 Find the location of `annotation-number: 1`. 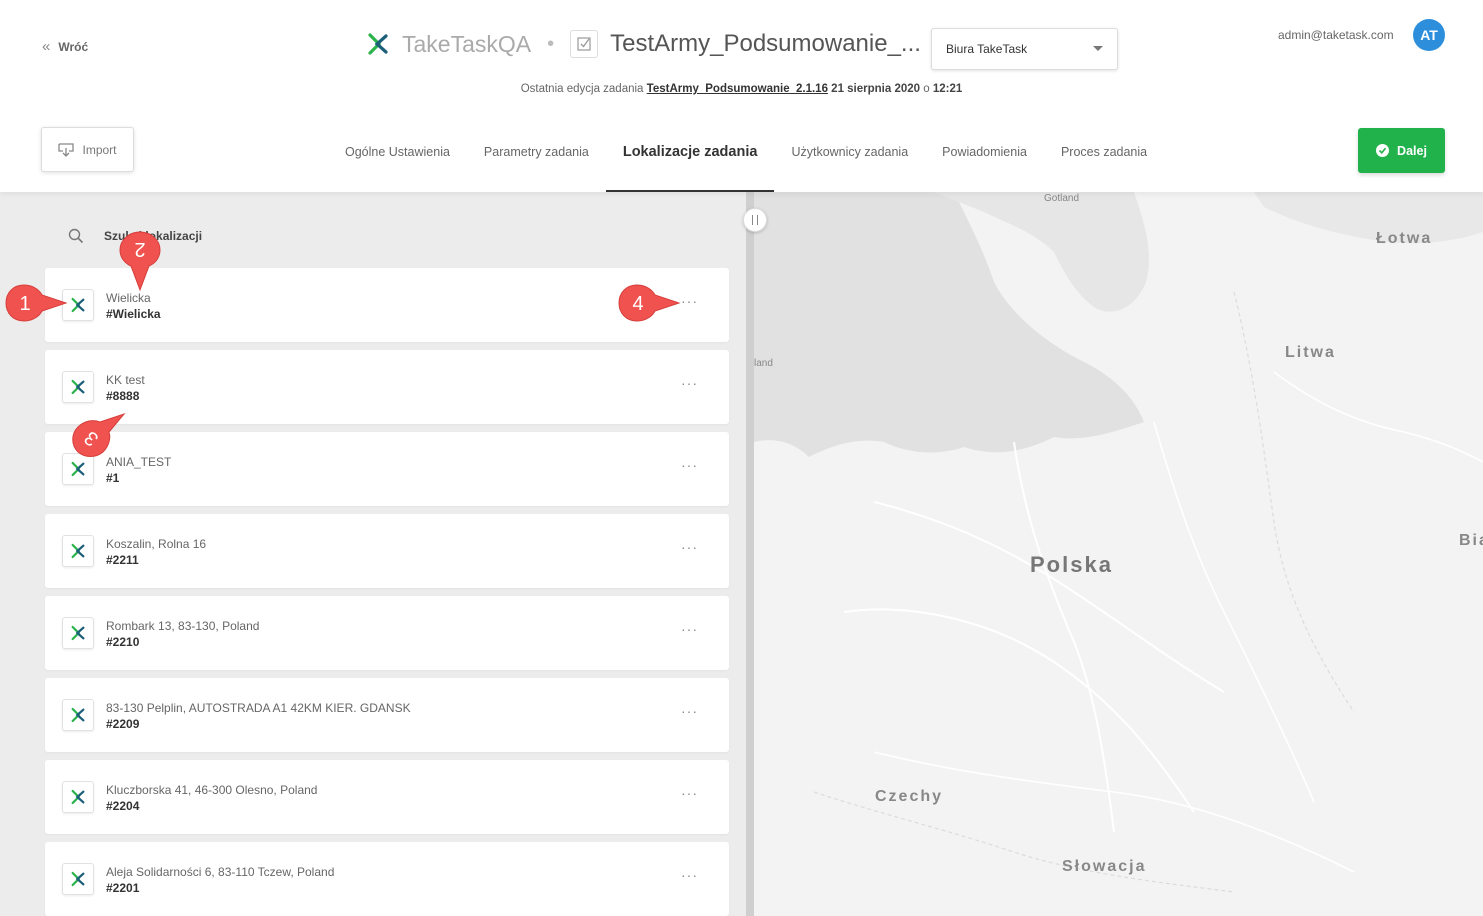

annotation-number: 1 is located at coordinates (24, 304).